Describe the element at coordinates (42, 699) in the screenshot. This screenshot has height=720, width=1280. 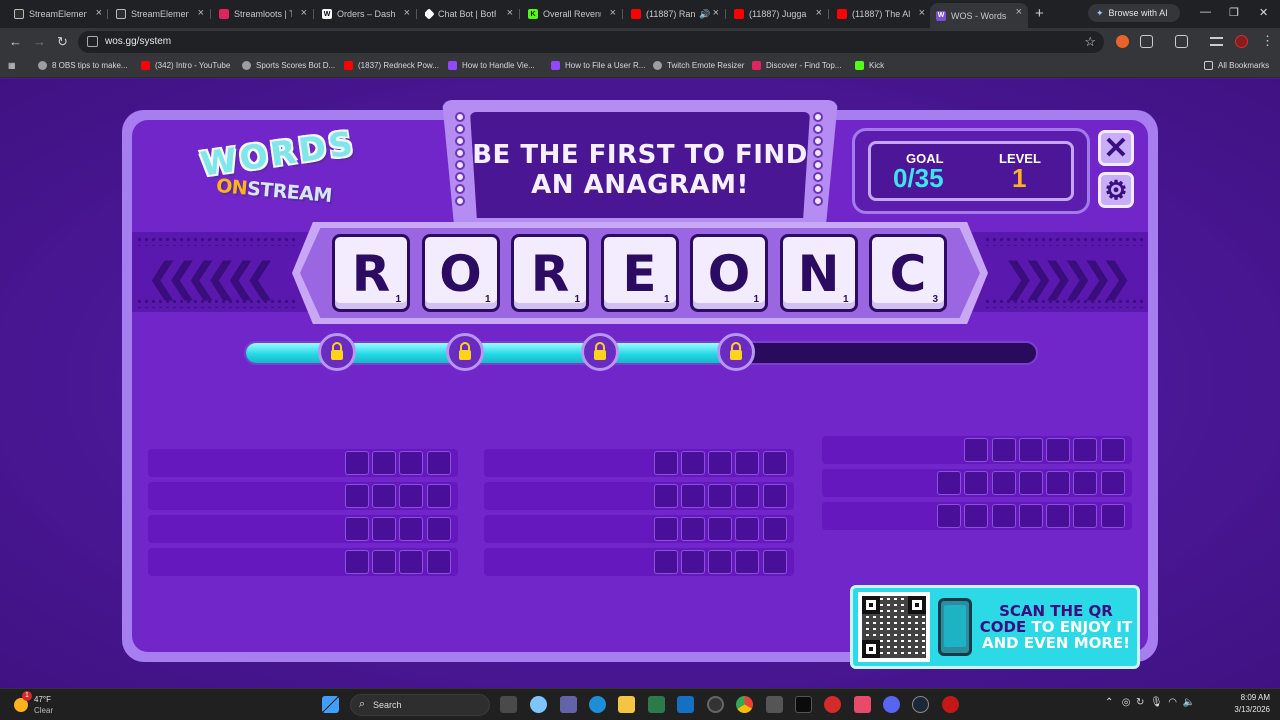
I see `weather-temp: 47°F` at that location.